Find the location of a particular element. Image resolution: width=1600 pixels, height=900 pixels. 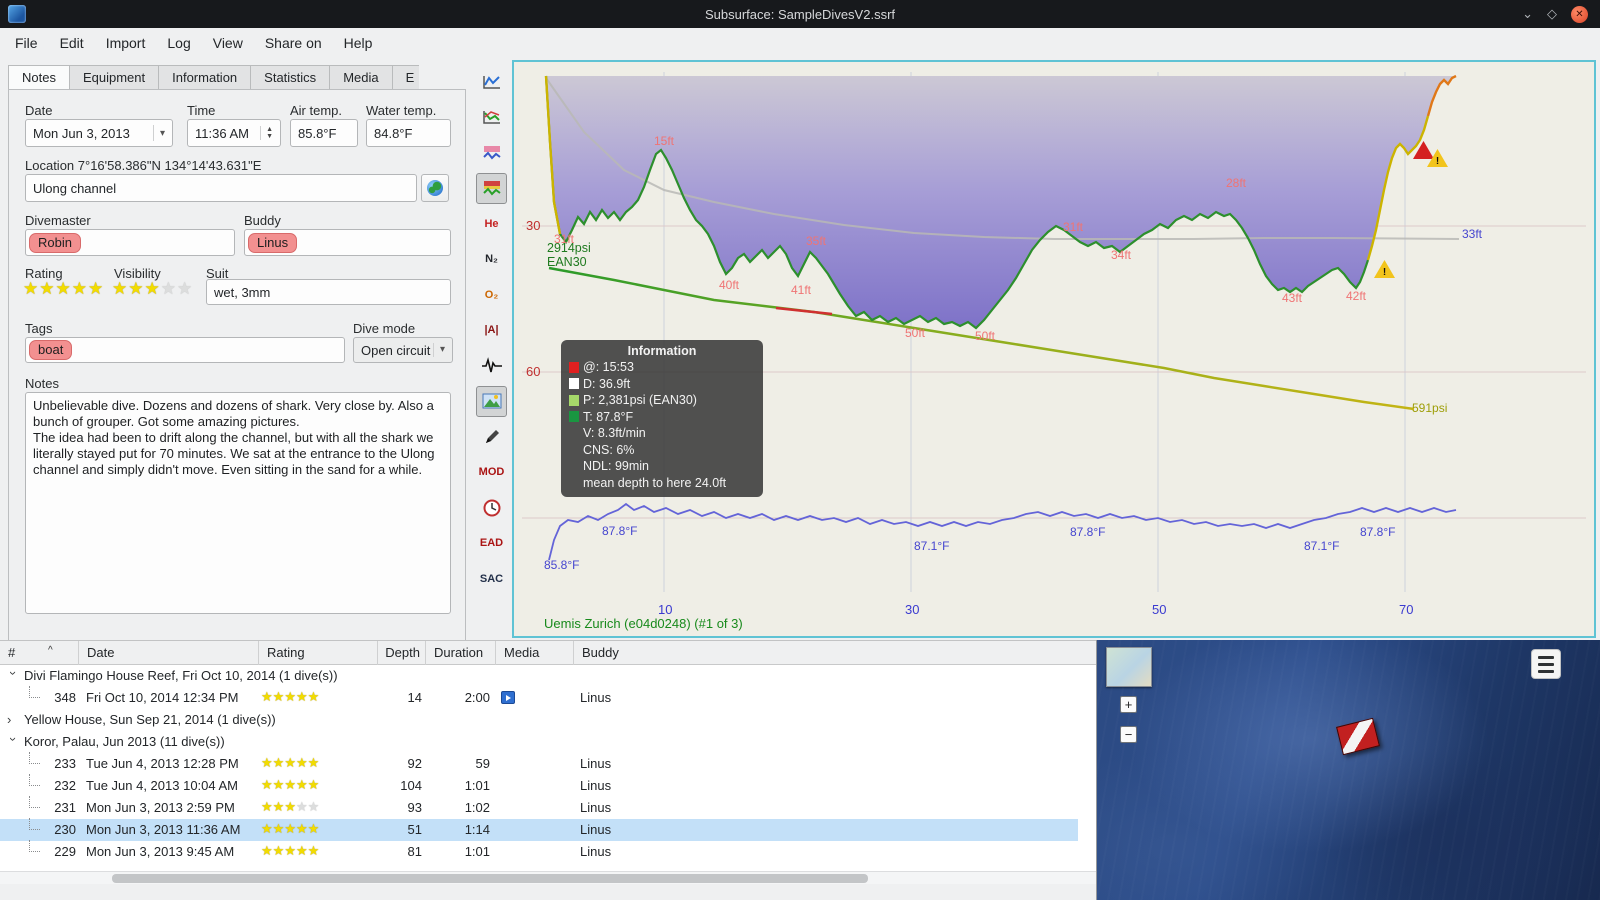

location-input: Ulong channel is located at coordinates (221, 188).